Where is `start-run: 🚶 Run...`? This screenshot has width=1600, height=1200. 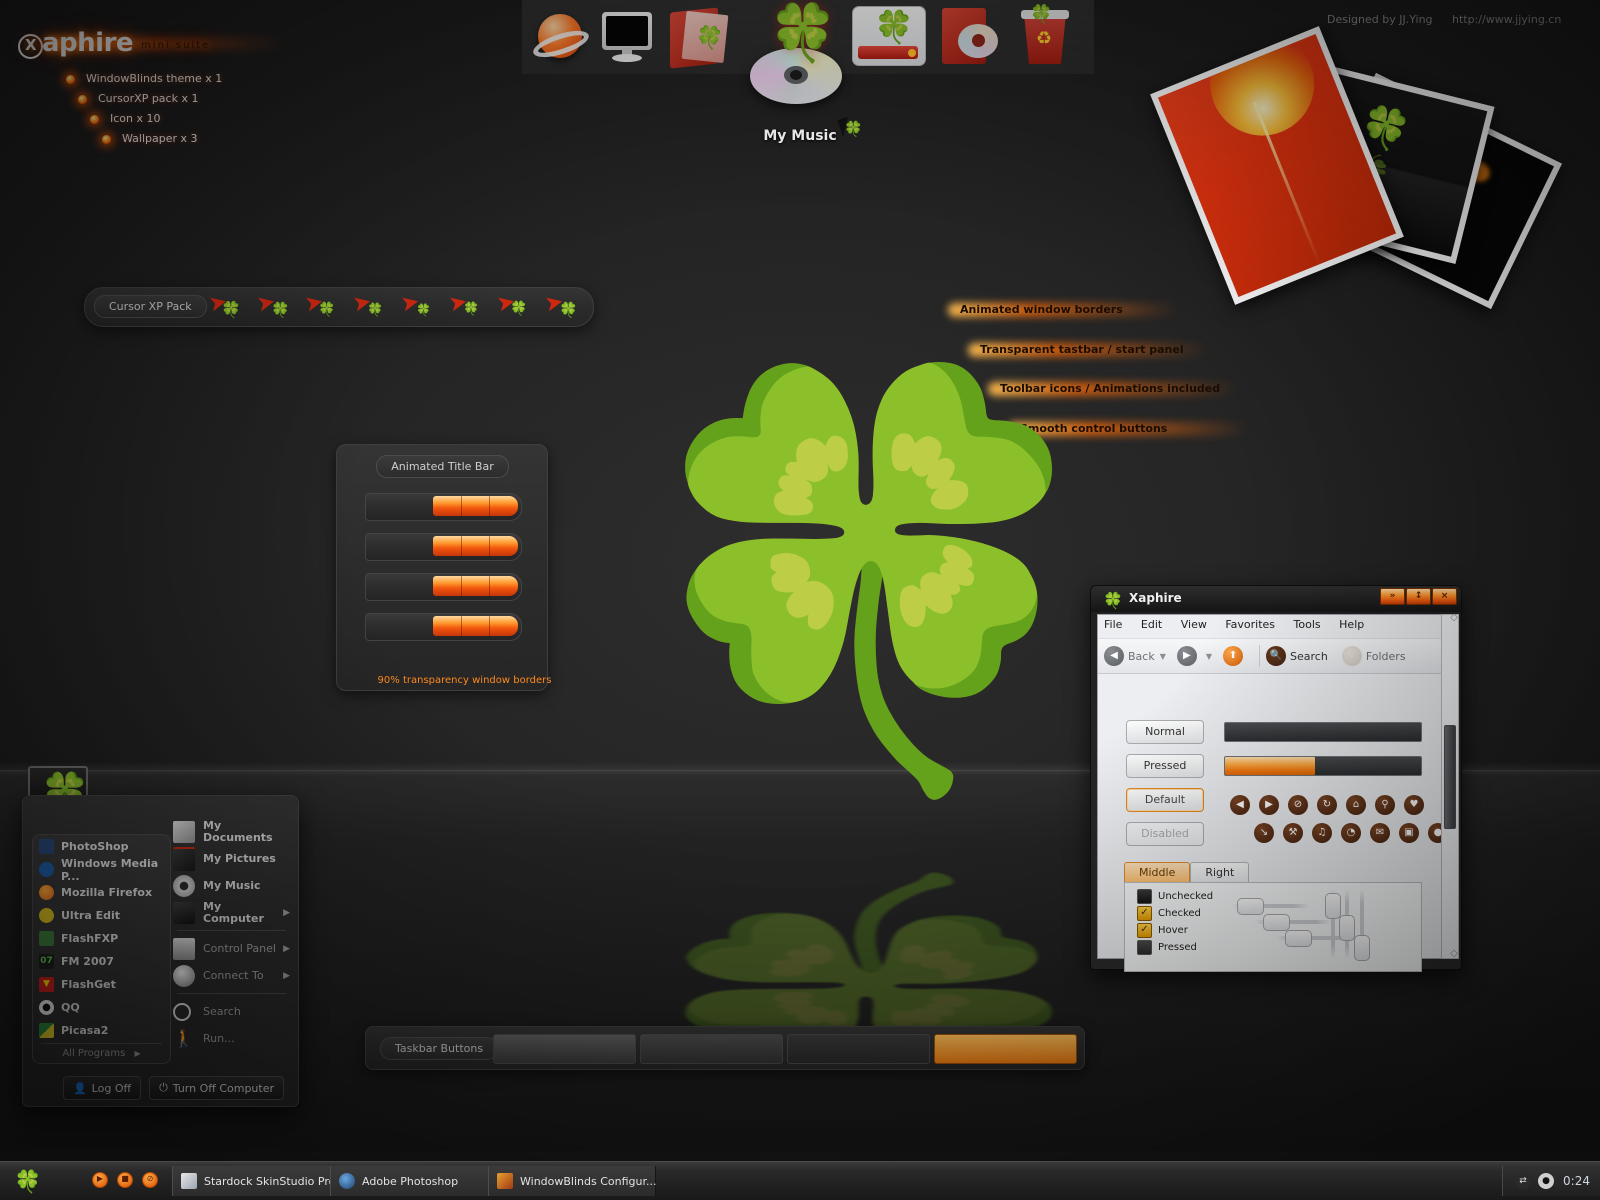 start-run: 🚶 Run... is located at coordinates (231, 1038).